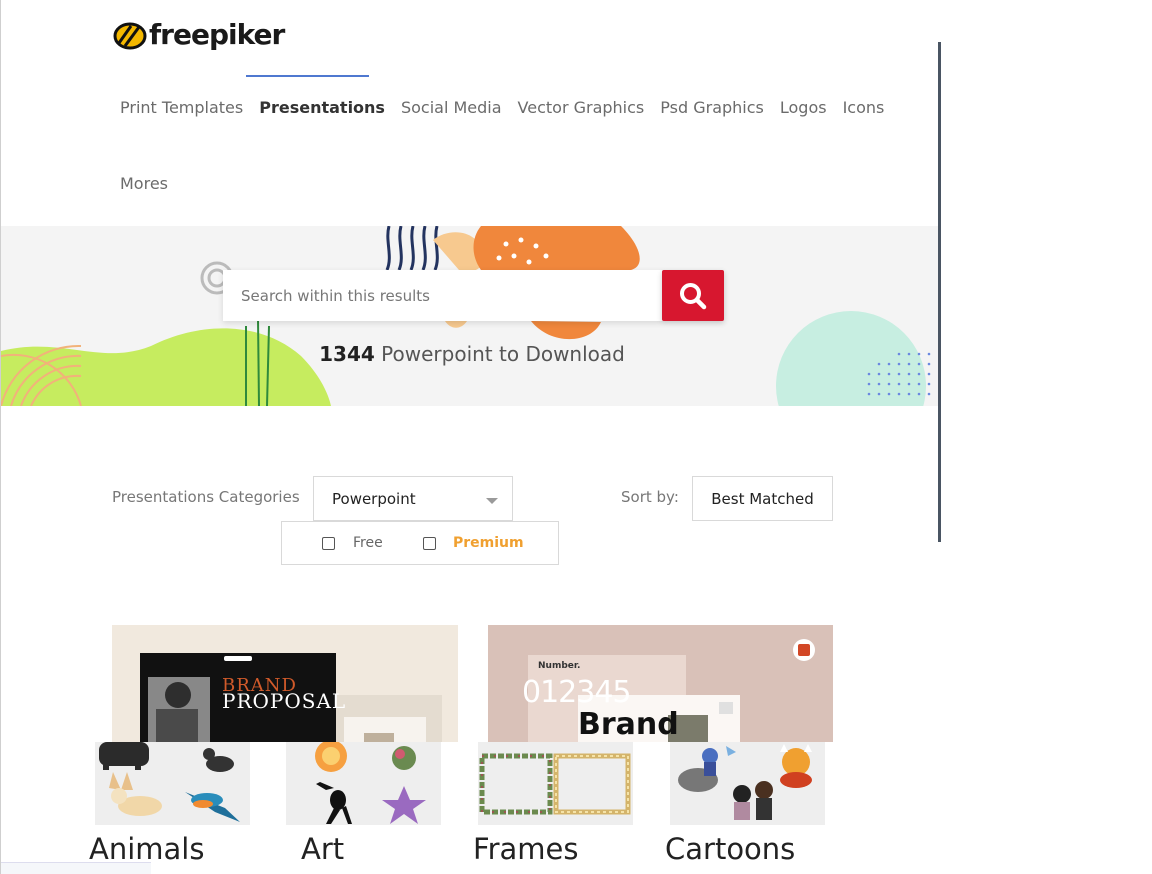  I want to click on search-input, so click(443, 295).